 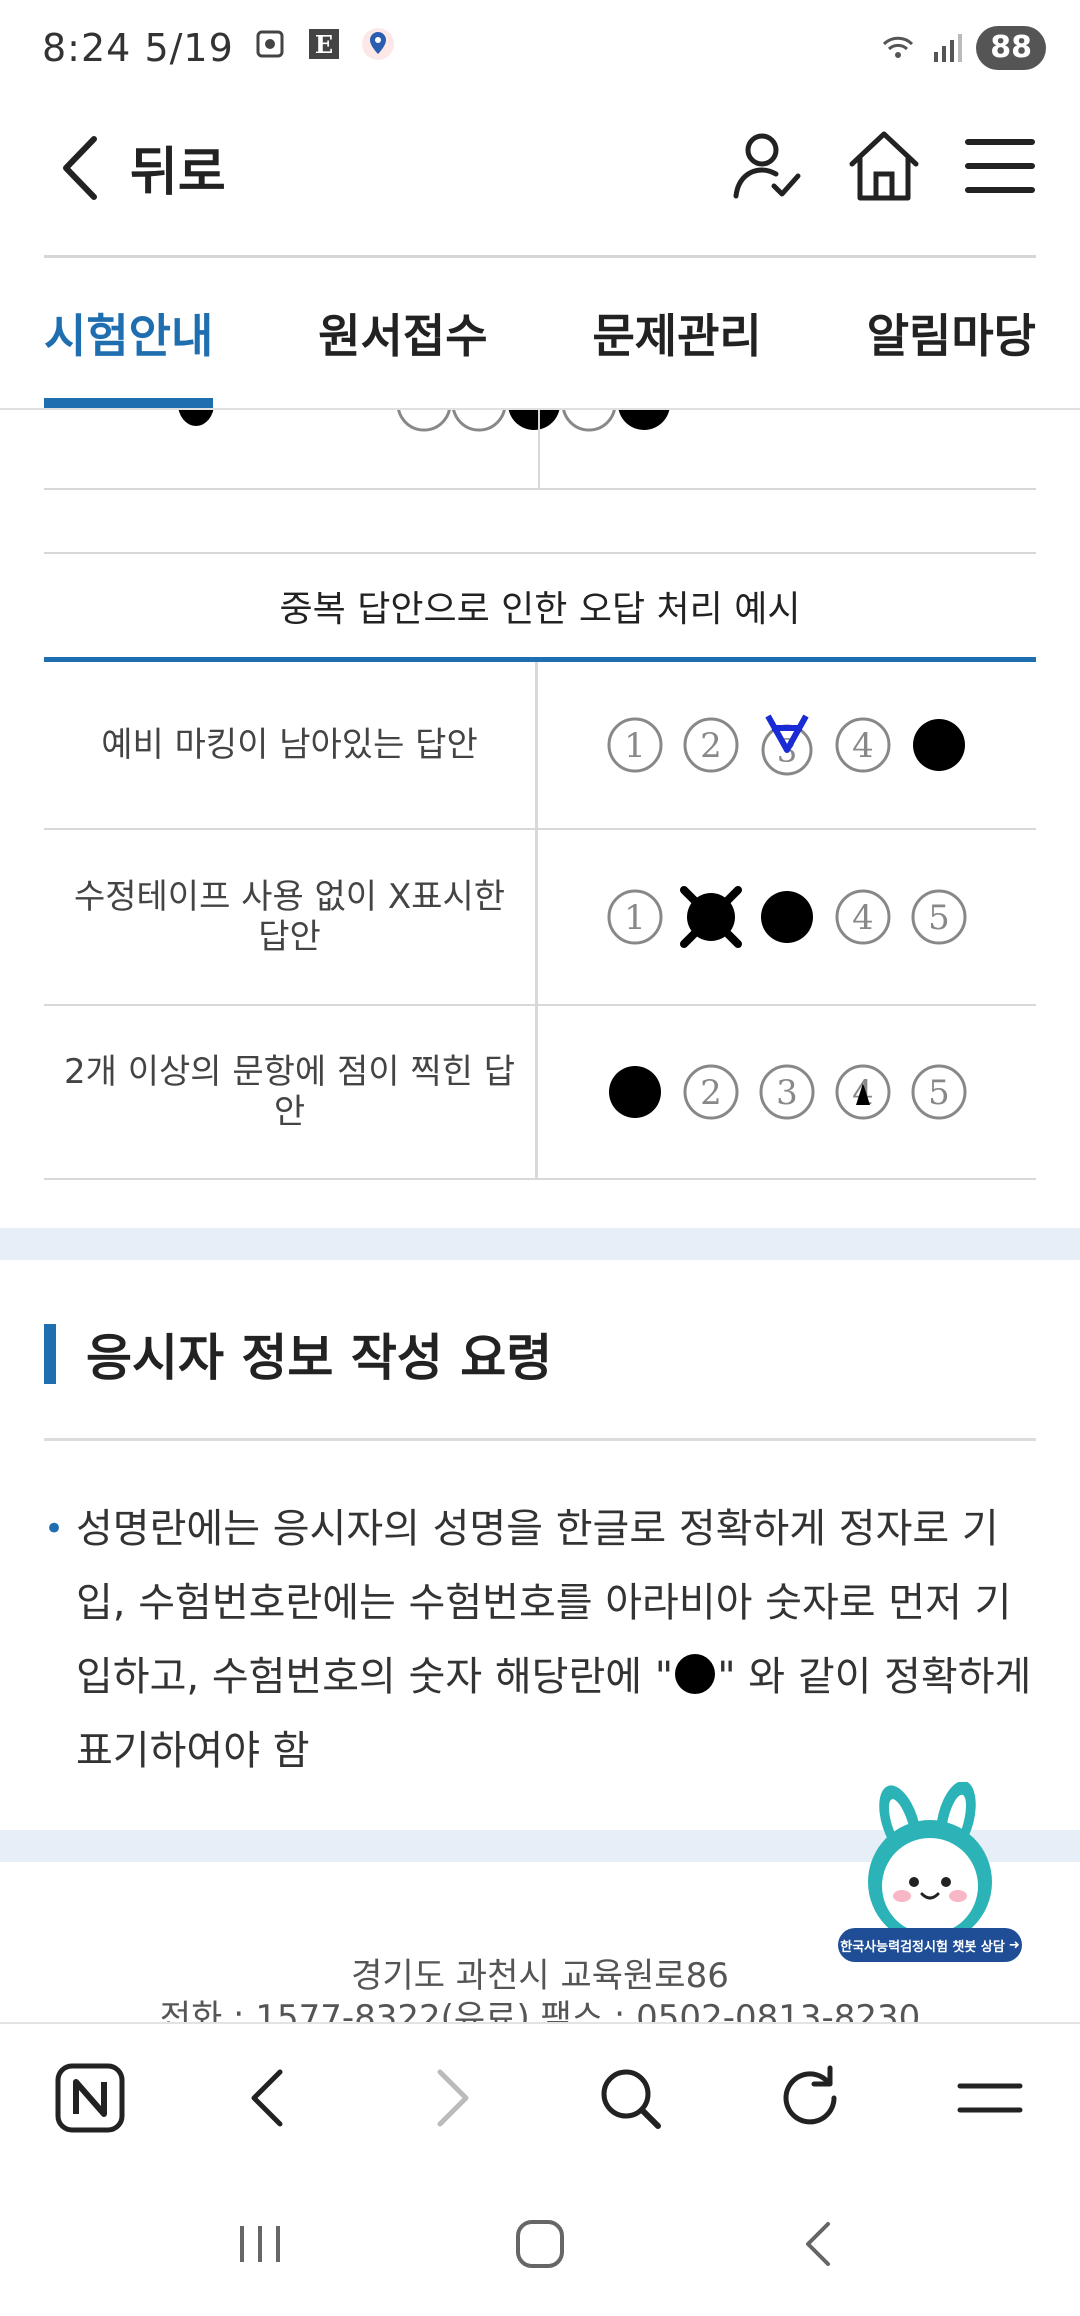 I want to click on naver-icon, so click(x=90, y=2098).